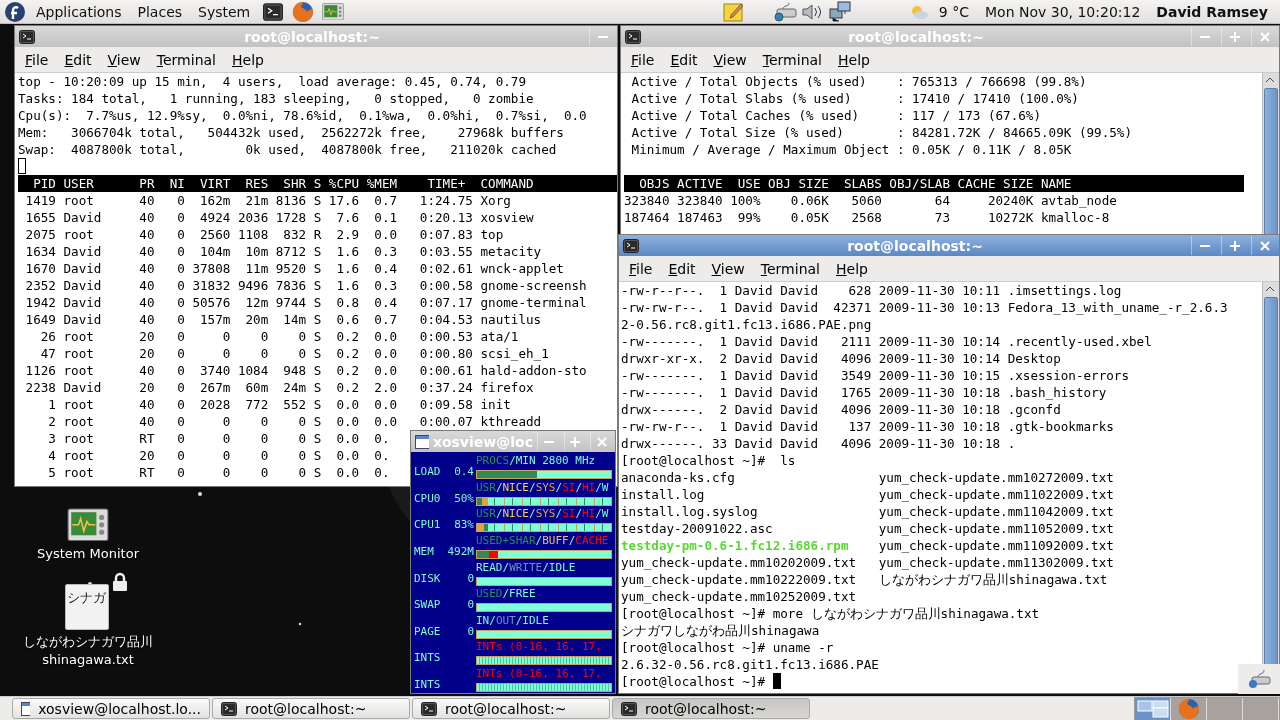  What do you see at coordinates (279, 336) in the screenshot?
I see `process-row-text: 26 root 20 0 0 0 0 S 0.2 0.0 0:00.53 ata/1` at bounding box center [279, 336].